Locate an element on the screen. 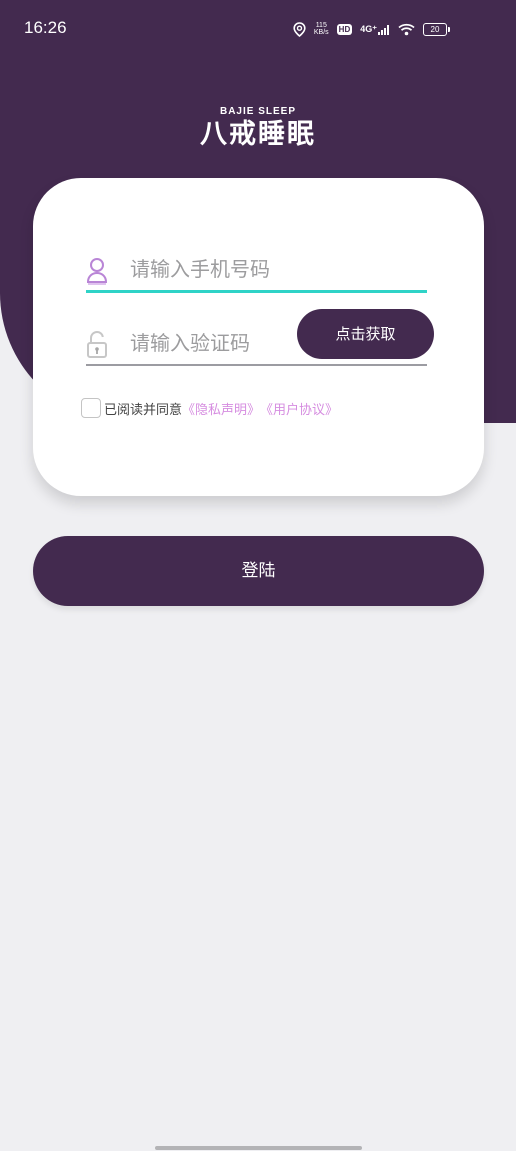 The image size is (516, 1151). status-time: 16:26 is located at coordinates (45, 27).